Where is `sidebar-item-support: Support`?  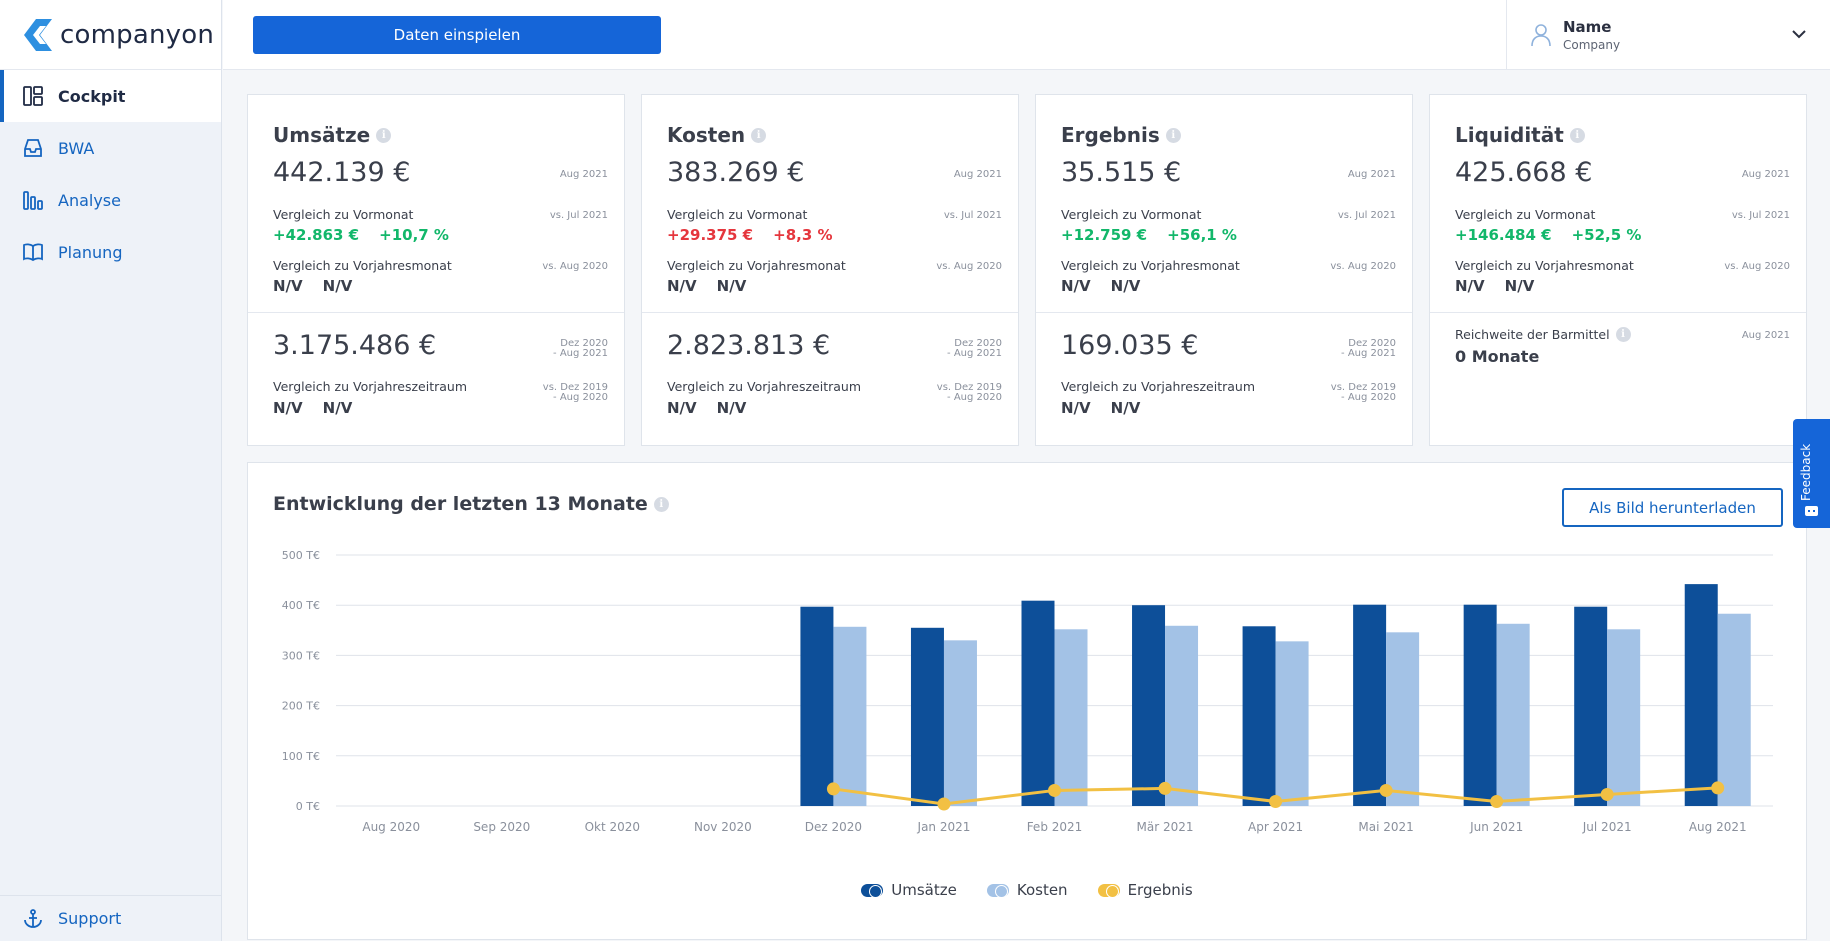 sidebar-item-support: Support is located at coordinates (111, 918).